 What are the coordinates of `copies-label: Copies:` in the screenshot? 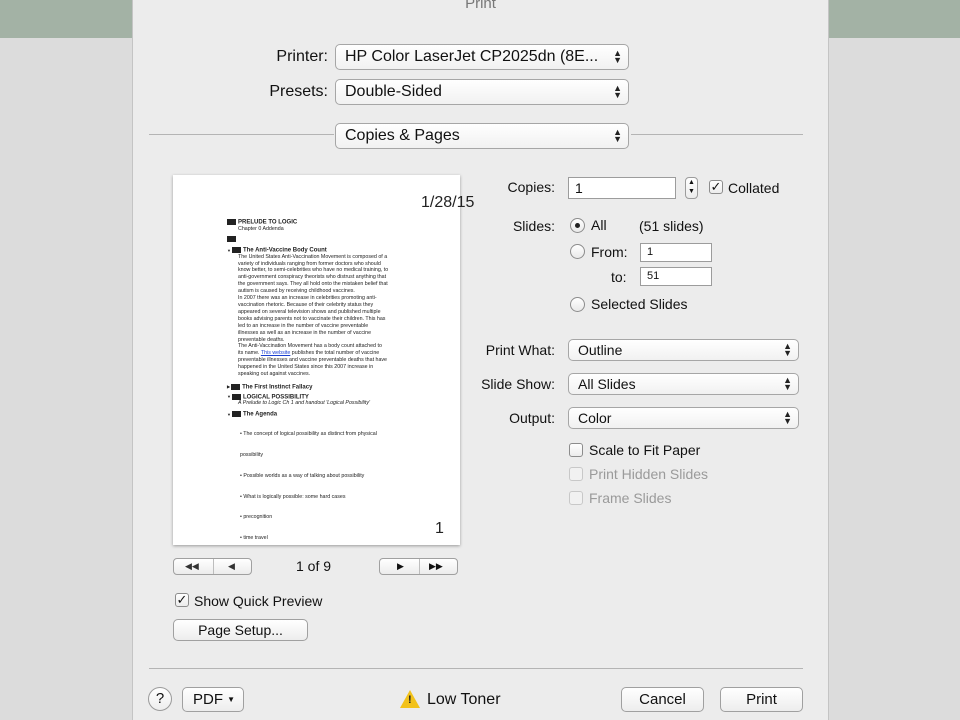 It's located at (531, 187).